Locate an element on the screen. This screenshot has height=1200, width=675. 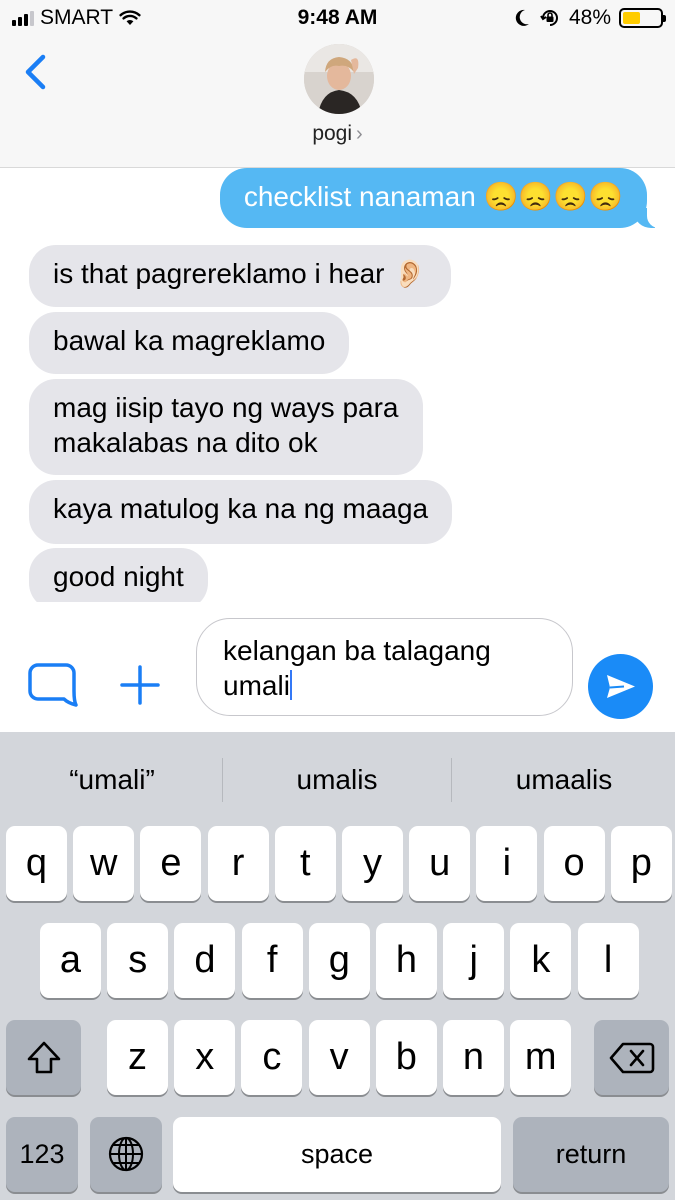
contact-name-row: pogi › is located at coordinates (337, 134).